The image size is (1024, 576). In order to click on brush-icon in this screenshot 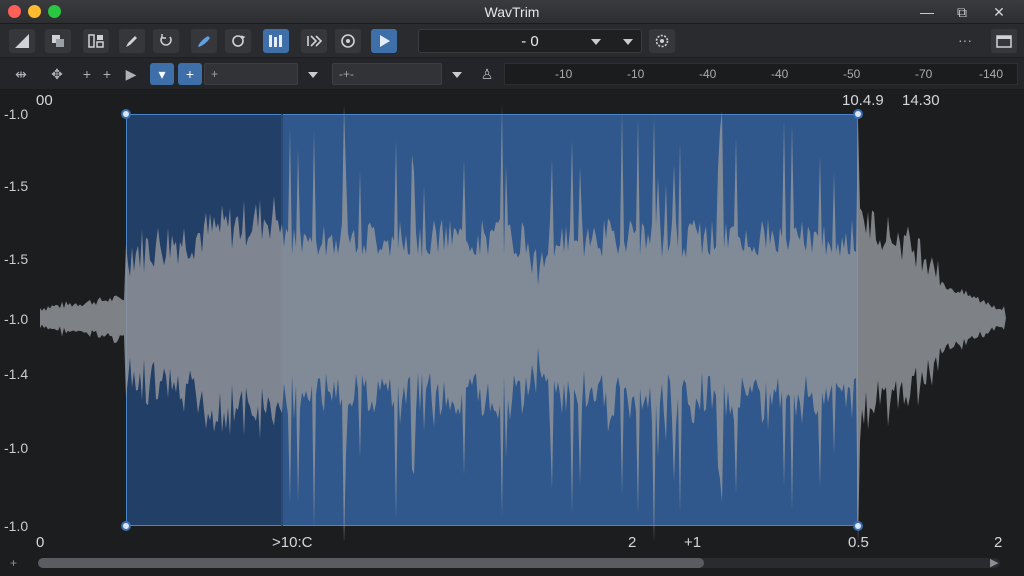, I will do `click(204, 41)`.